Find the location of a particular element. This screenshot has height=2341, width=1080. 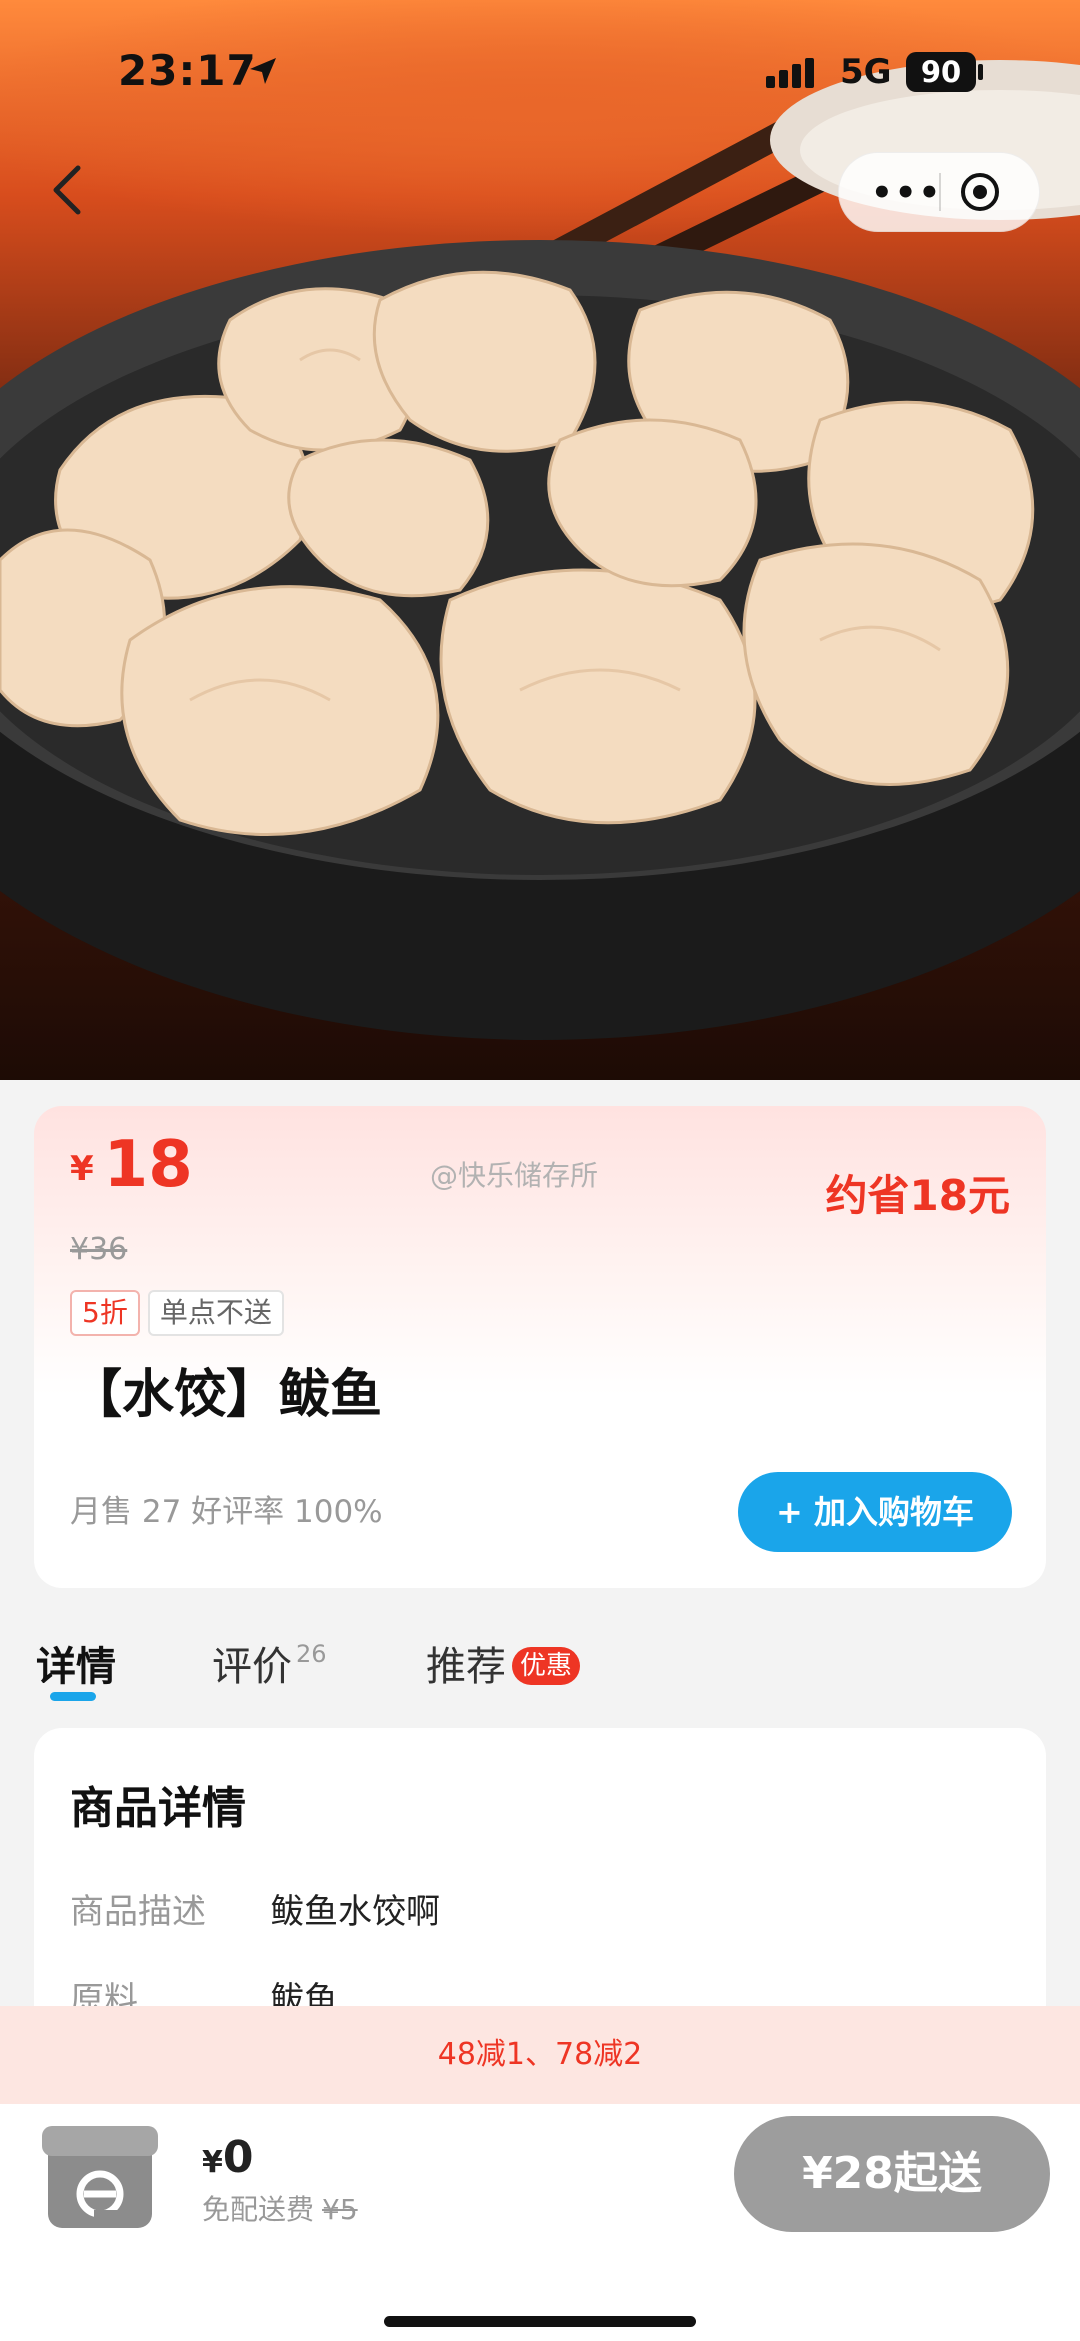

delivery-fee-note: 免配送费 ¥5 is located at coordinates (280, 2208).